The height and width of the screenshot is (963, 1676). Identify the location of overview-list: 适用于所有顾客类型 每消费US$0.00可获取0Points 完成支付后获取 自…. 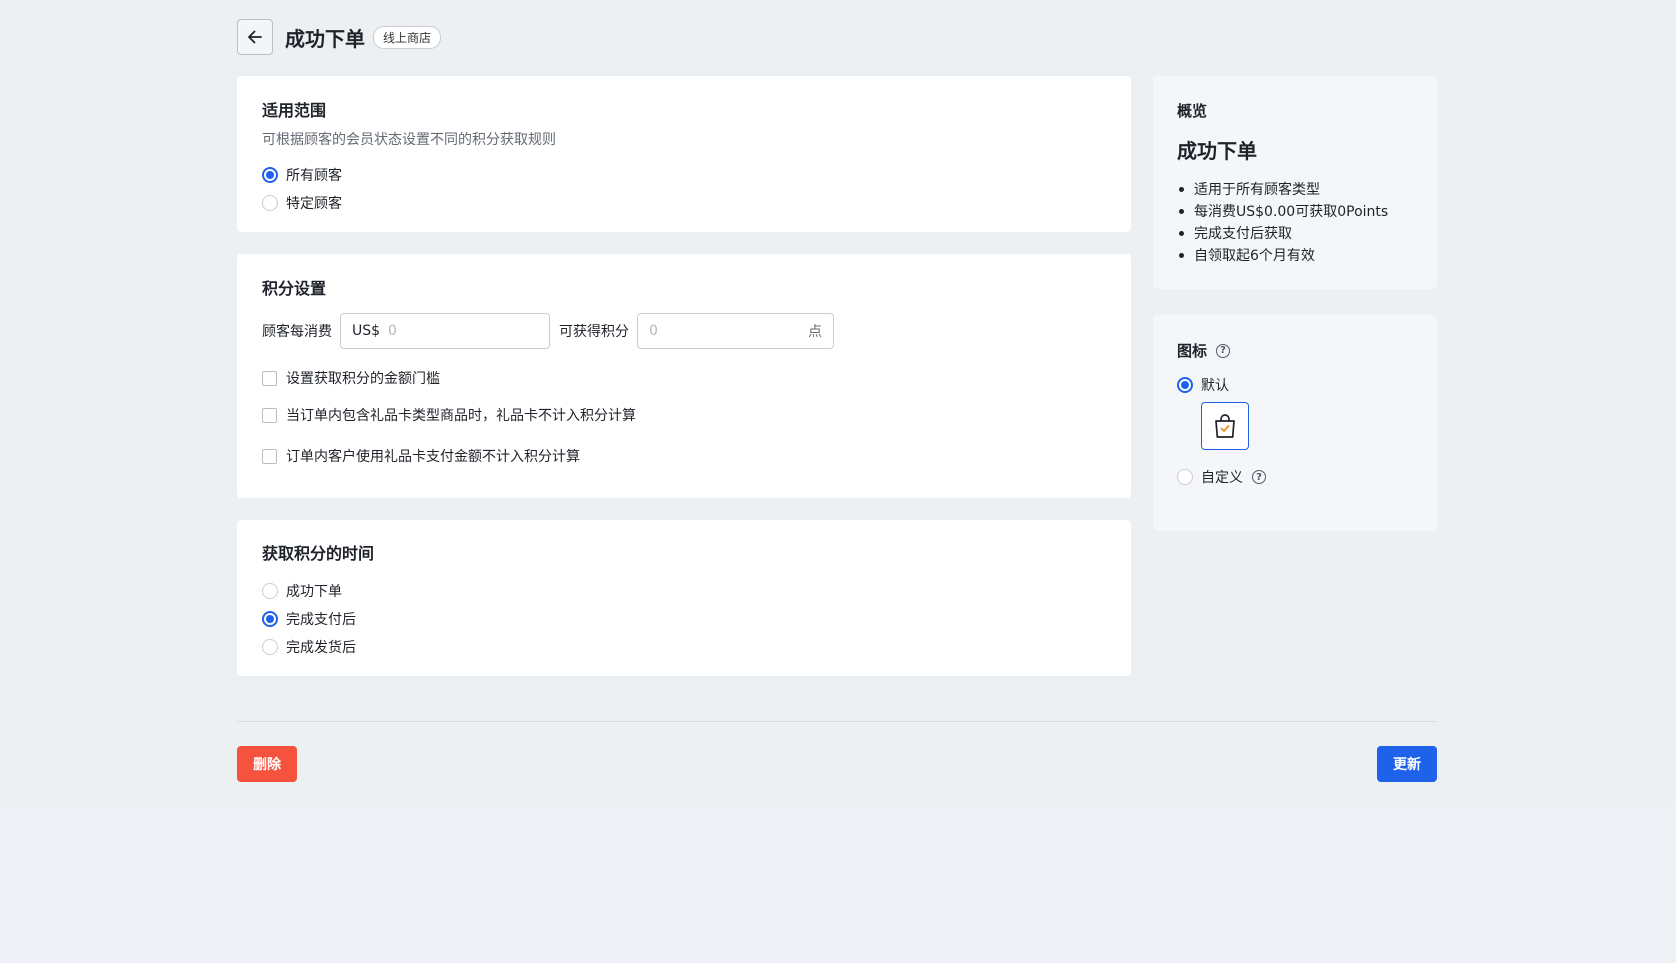
(1295, 222).